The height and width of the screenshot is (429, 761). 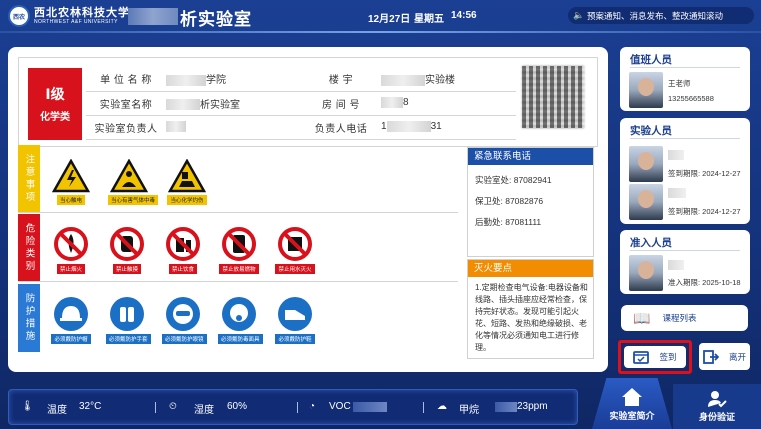 What do you see at coordinates (128, 320) in the screenshot?
I see `gloves-sign: 必须戴防护手套` at bounding box center [128, 320].